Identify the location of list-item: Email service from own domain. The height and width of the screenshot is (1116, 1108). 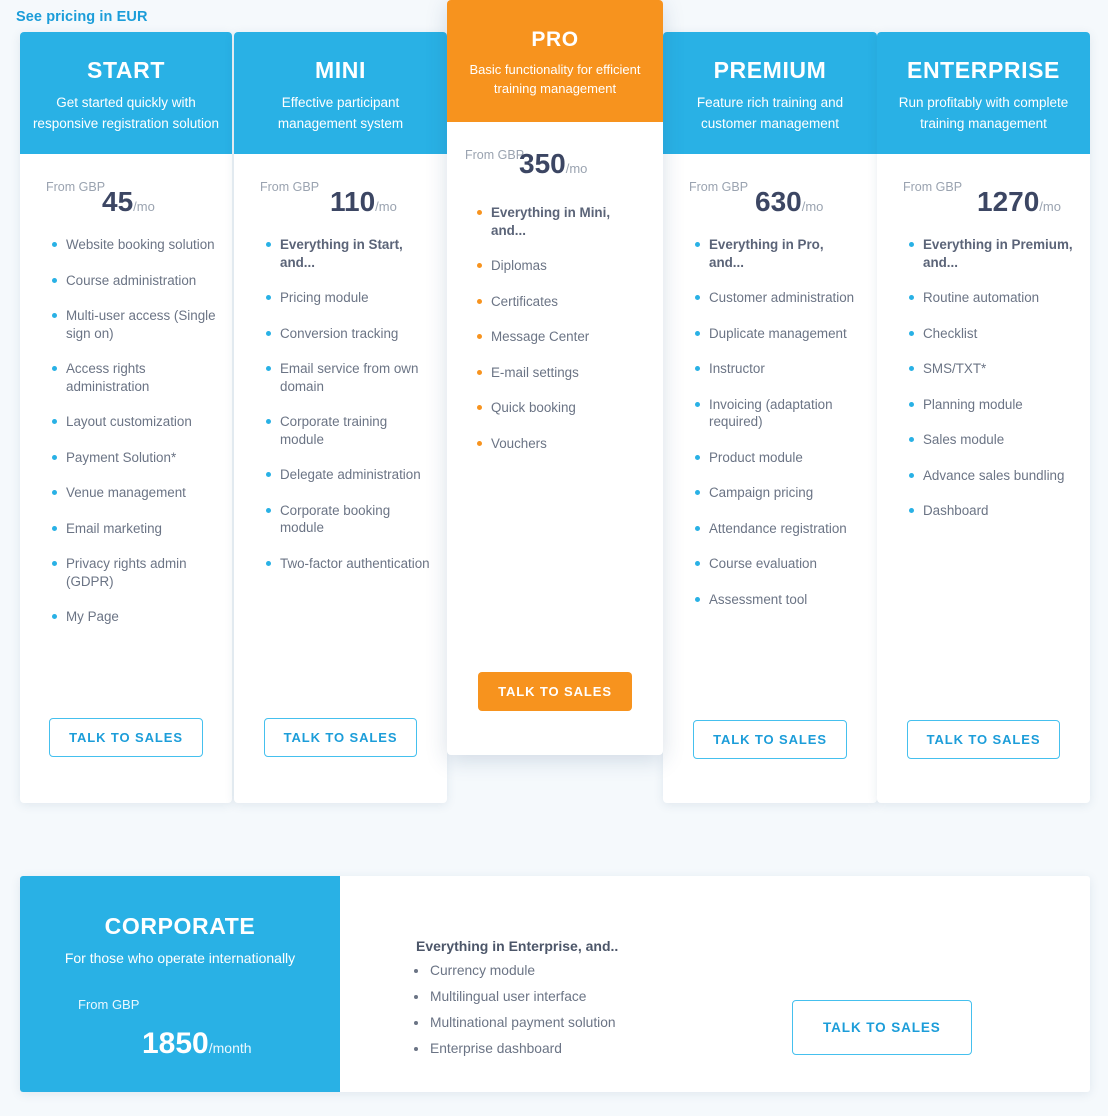
(348, 377).